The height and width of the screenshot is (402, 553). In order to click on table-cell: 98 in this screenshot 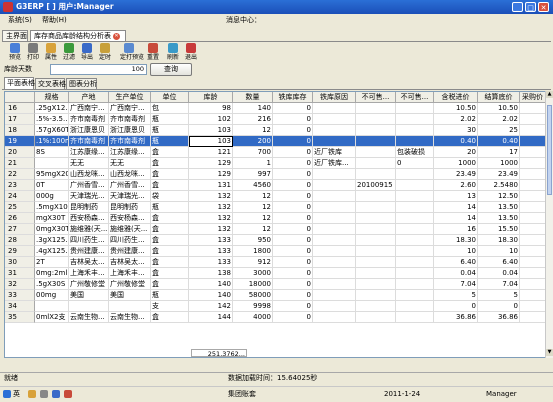, I will do `click(211, 108)`.